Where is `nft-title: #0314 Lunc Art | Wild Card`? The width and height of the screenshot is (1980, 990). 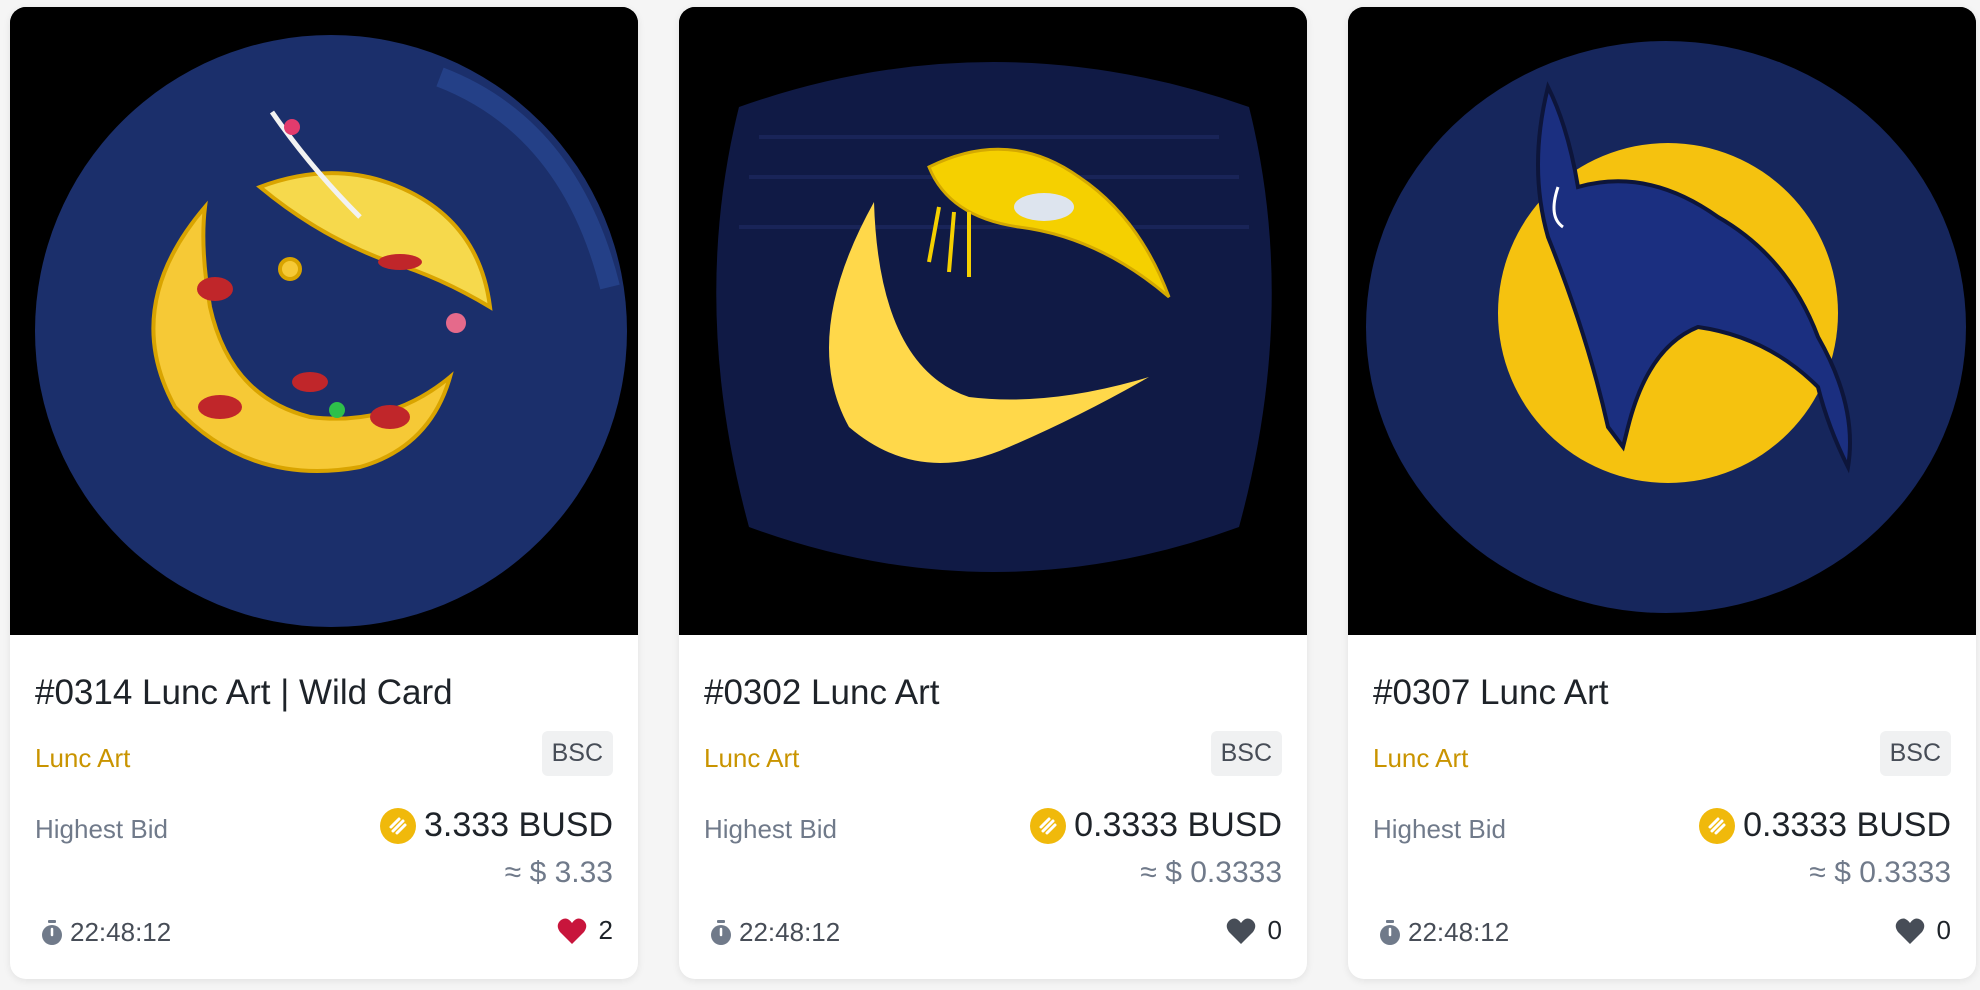 nft-title: #0314 Lunc Art | Wild Card is located at coordinates (244, 693).